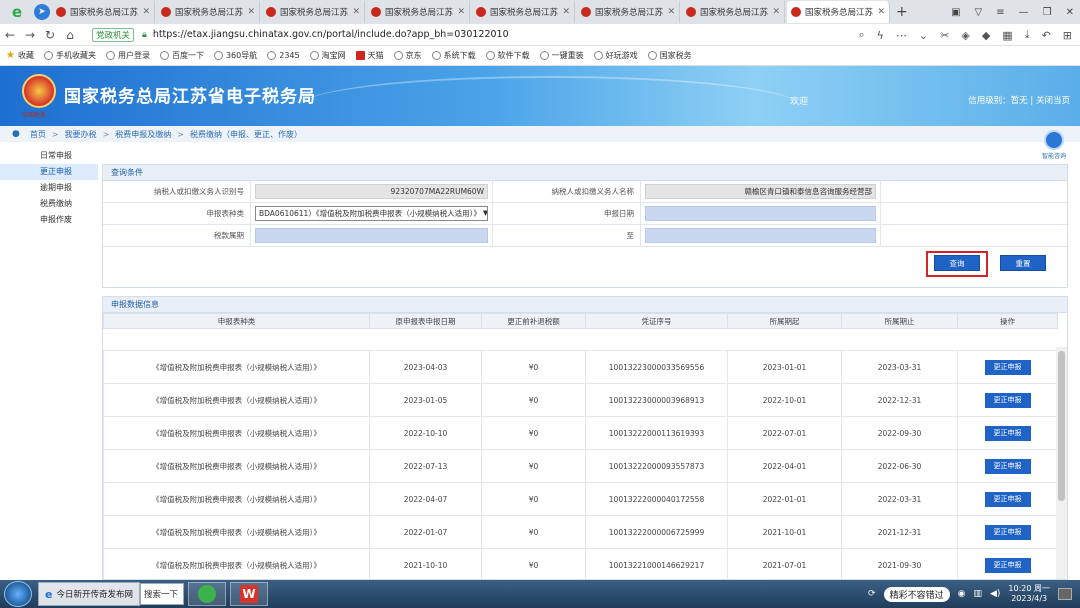  I want to click on new-tab-icon: +, so click(902, 12).